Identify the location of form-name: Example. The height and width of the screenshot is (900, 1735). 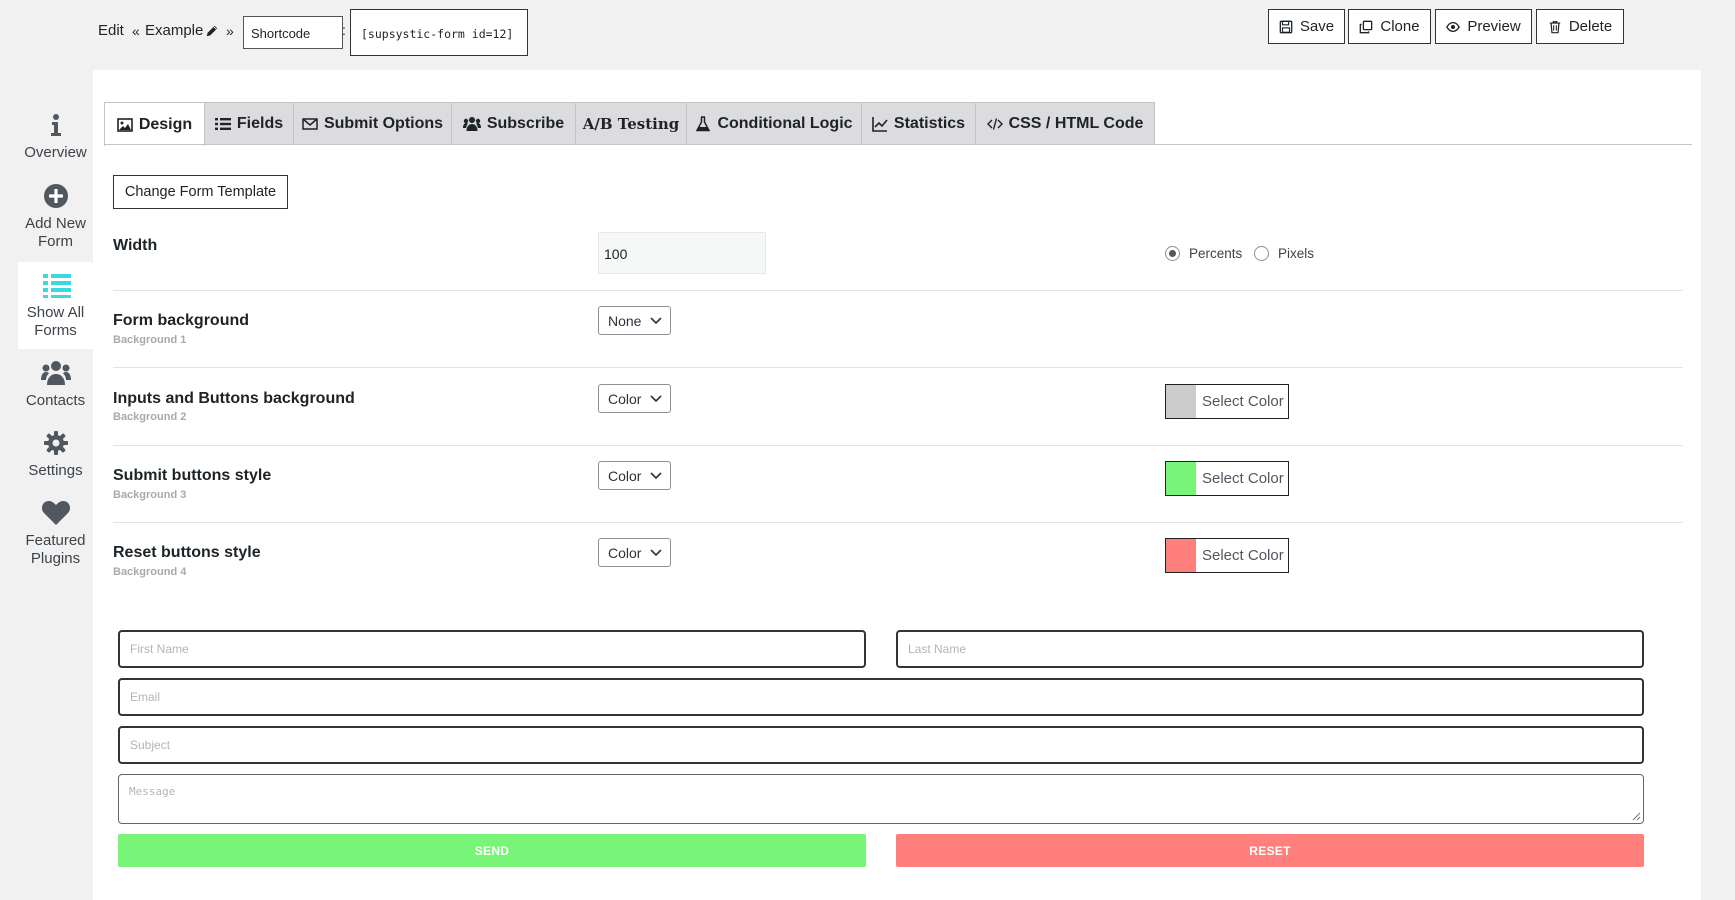
(174, 30).